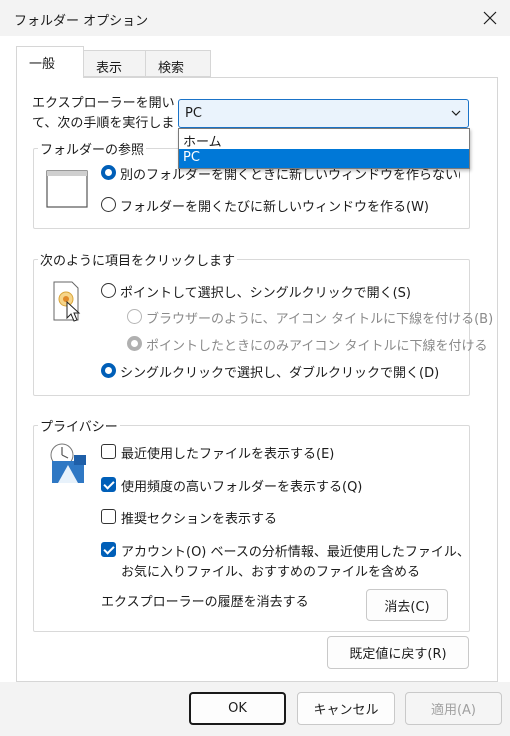 This screenshot has height=736, width=510. Describe the element at coordinates (103, 113) in the screenshot. I see `open-explorer-label: エクスプローラーを開いて、次の手順を実行しま` at that location.